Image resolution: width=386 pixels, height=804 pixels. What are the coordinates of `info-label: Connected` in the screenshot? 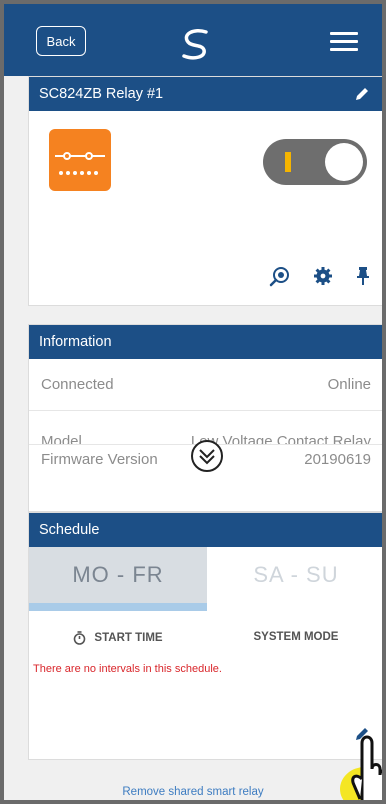 It's located at (77, 384).